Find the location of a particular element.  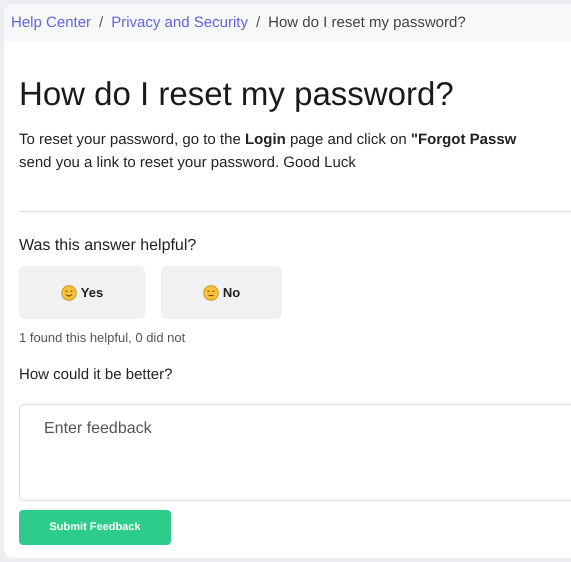

breadcrumb-current: How do I reset my password? is located at coordinates (367, 22).